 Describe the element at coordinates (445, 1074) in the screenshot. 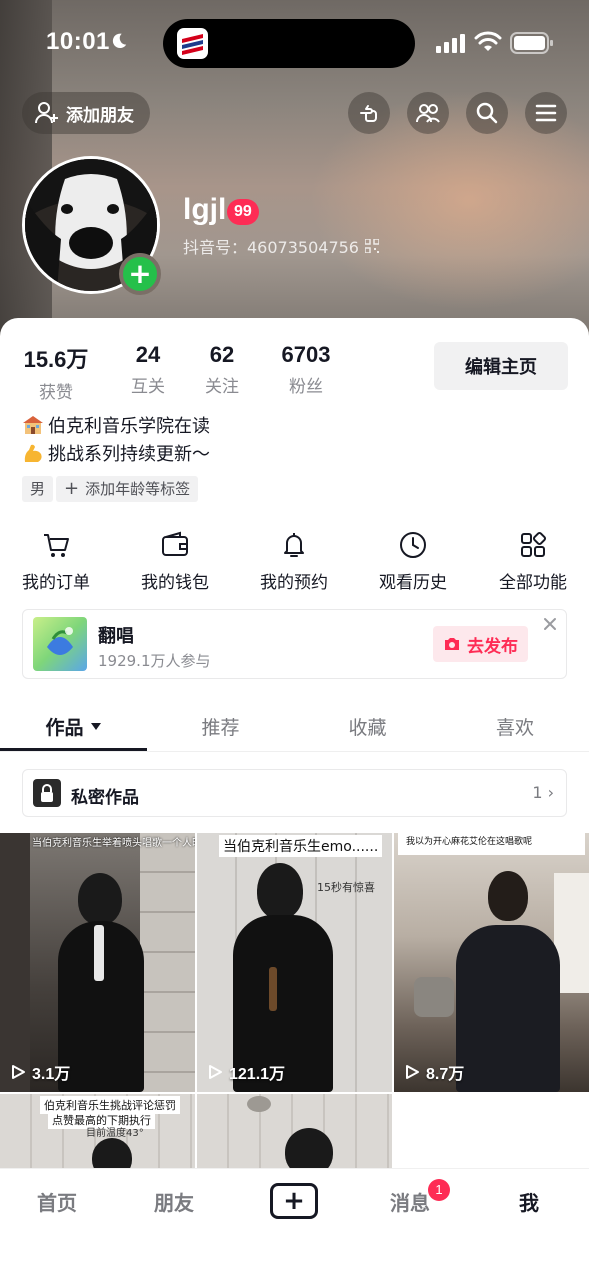

I see `play-count-value: 8.7万` at that location.